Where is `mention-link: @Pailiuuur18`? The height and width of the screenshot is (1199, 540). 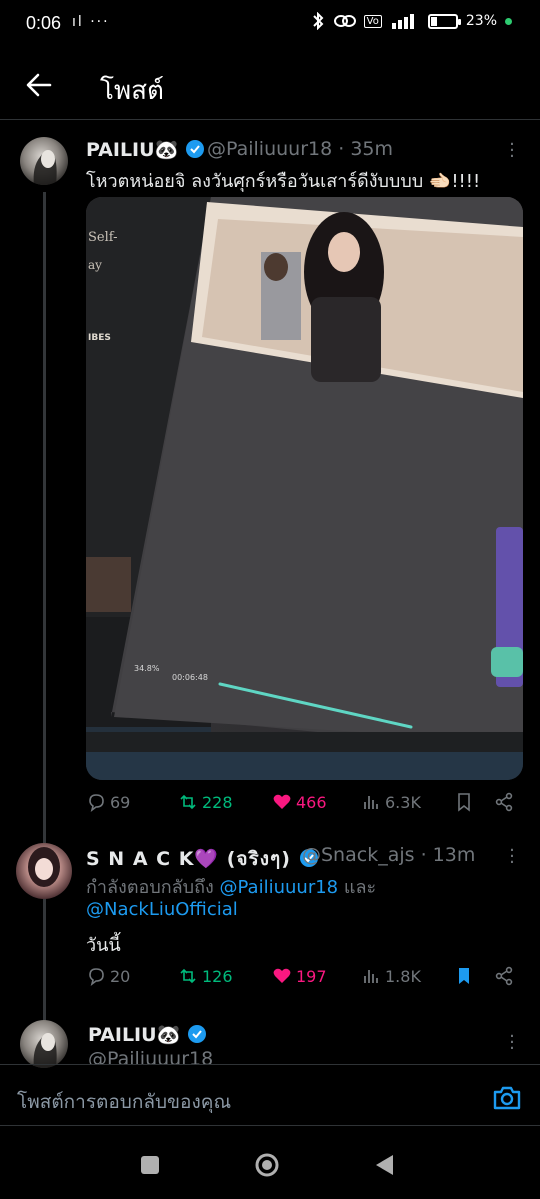
mention-link: @Pailiuuur18 is located at coordinates (279, 887).